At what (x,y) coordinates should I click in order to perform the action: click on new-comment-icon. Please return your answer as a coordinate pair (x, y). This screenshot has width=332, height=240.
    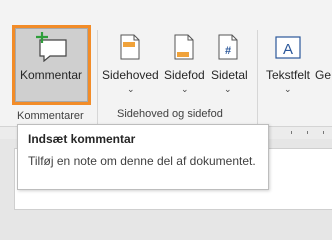
    Looking at the image, I should click on (51, 47).